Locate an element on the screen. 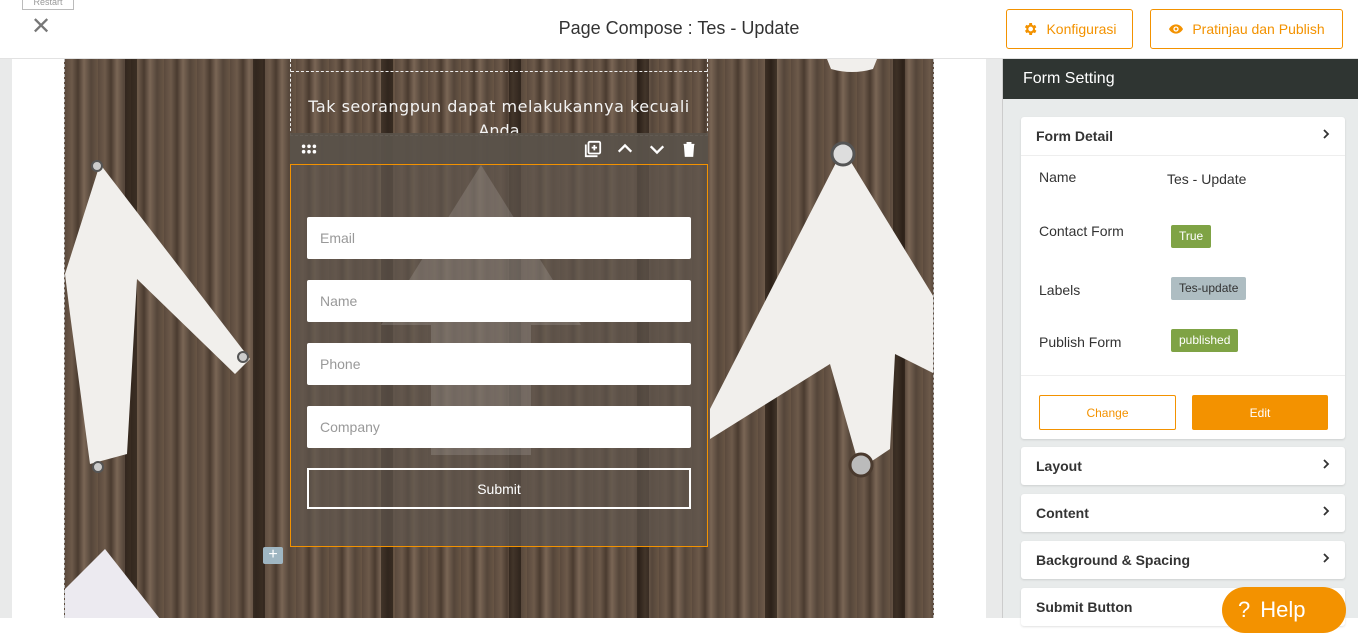 Image resolution: width=1358 pixels, height=633 pixels. content-section: Content is located at coordinates (1183, 513).